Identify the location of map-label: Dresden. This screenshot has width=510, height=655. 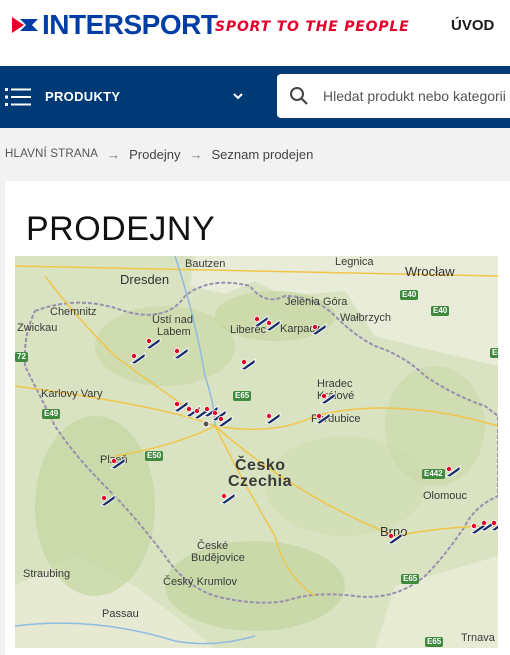
(145, 279).